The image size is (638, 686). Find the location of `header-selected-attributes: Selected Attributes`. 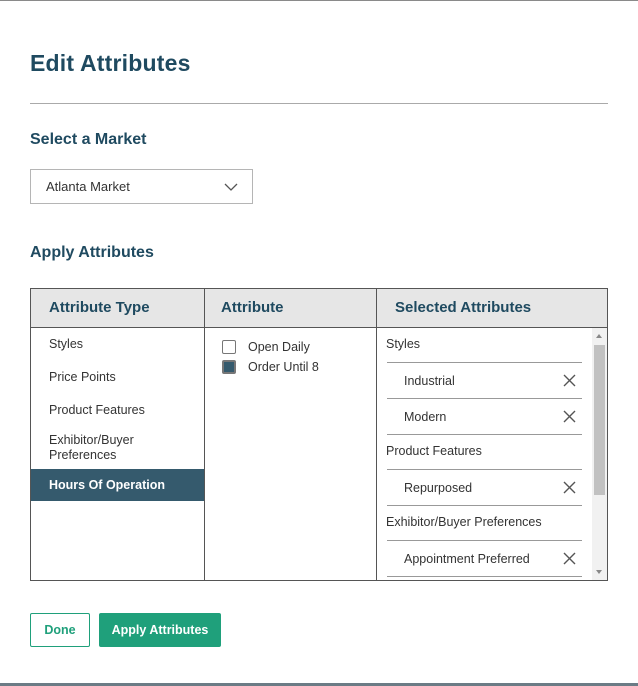

header-selected-attributes: Selected Attributes is located at coordinates (463, 307).